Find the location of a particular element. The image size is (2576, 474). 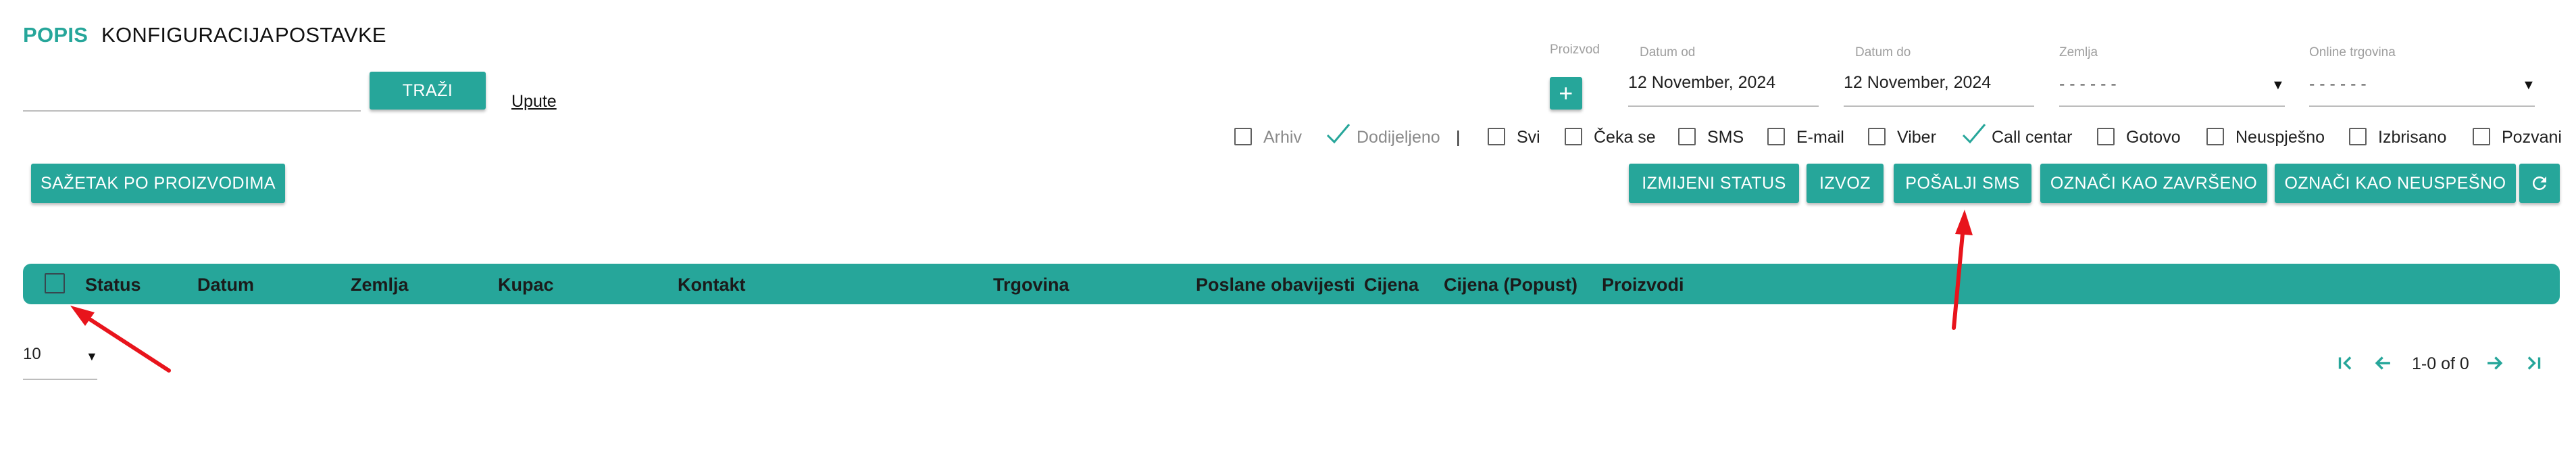

arrow-to-select-all is located at coordinates (120, 339).